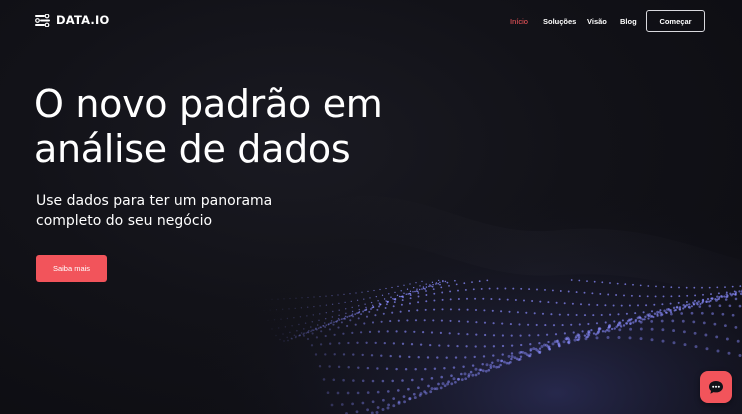 The height and width of the screenshot is (414, 742). I want to click on comecar-button: Começar, so click(675, 21).